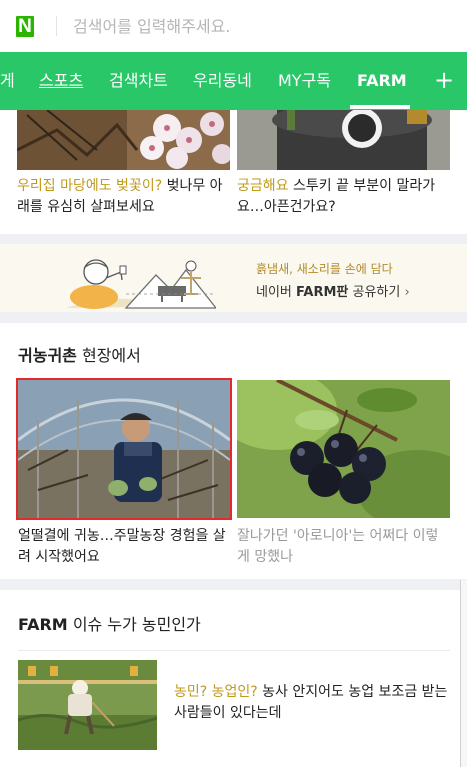  Describe the element at coordinates (124, 547) in the screenshot. I see `farm-life-card-1-caption: 얼떨결에 귀농…주말농장 경험을 살려 시작했어요` at that location.